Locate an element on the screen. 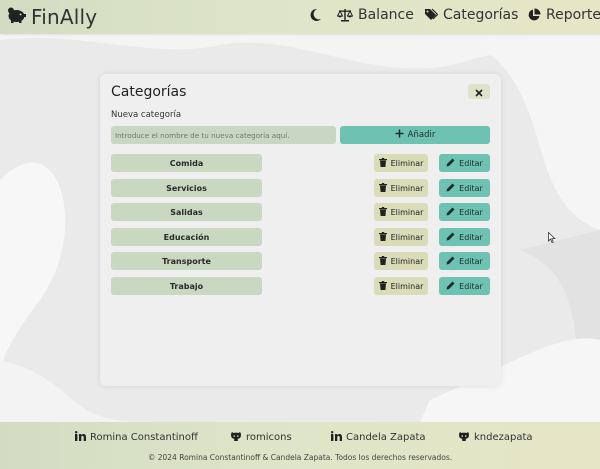 The width and height of the screenshot is (600, 469). moon-icon is located at coordinates (315, 15).